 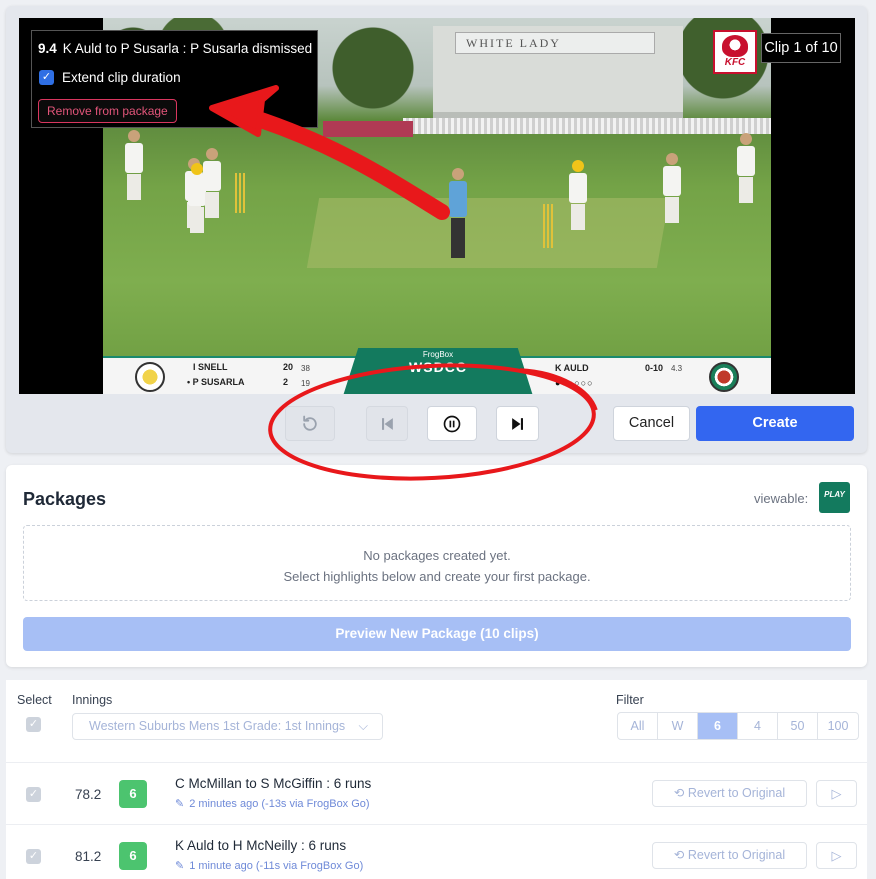 What do you see at coordinates (46, 77) in the screenshot?
I see `check-icon: ✓` at bounding box center [46, 77].